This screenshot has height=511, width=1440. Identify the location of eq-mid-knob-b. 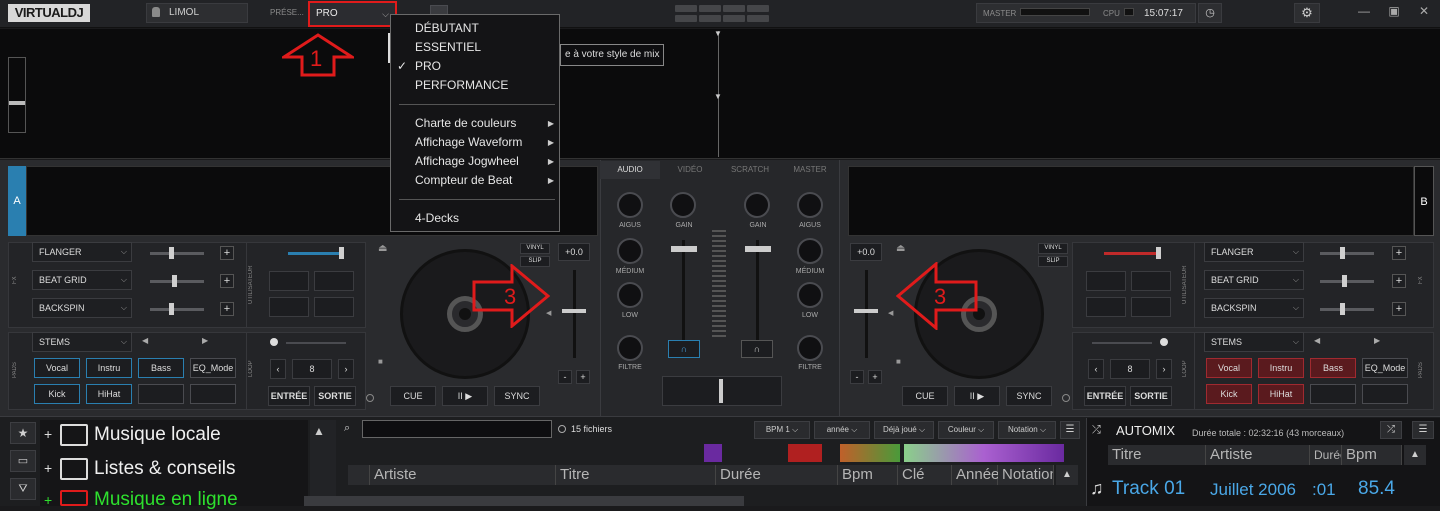
(810, 251).